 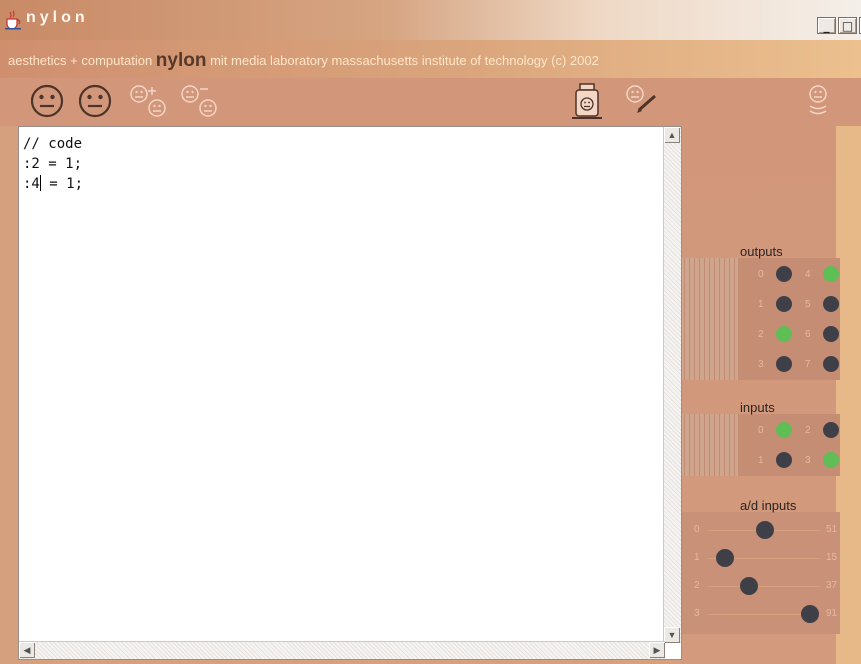 What do you see at coordinates (761, 274) in the screenshot?
I see `output-pin-number: 0` at bounding box center [761, 274].